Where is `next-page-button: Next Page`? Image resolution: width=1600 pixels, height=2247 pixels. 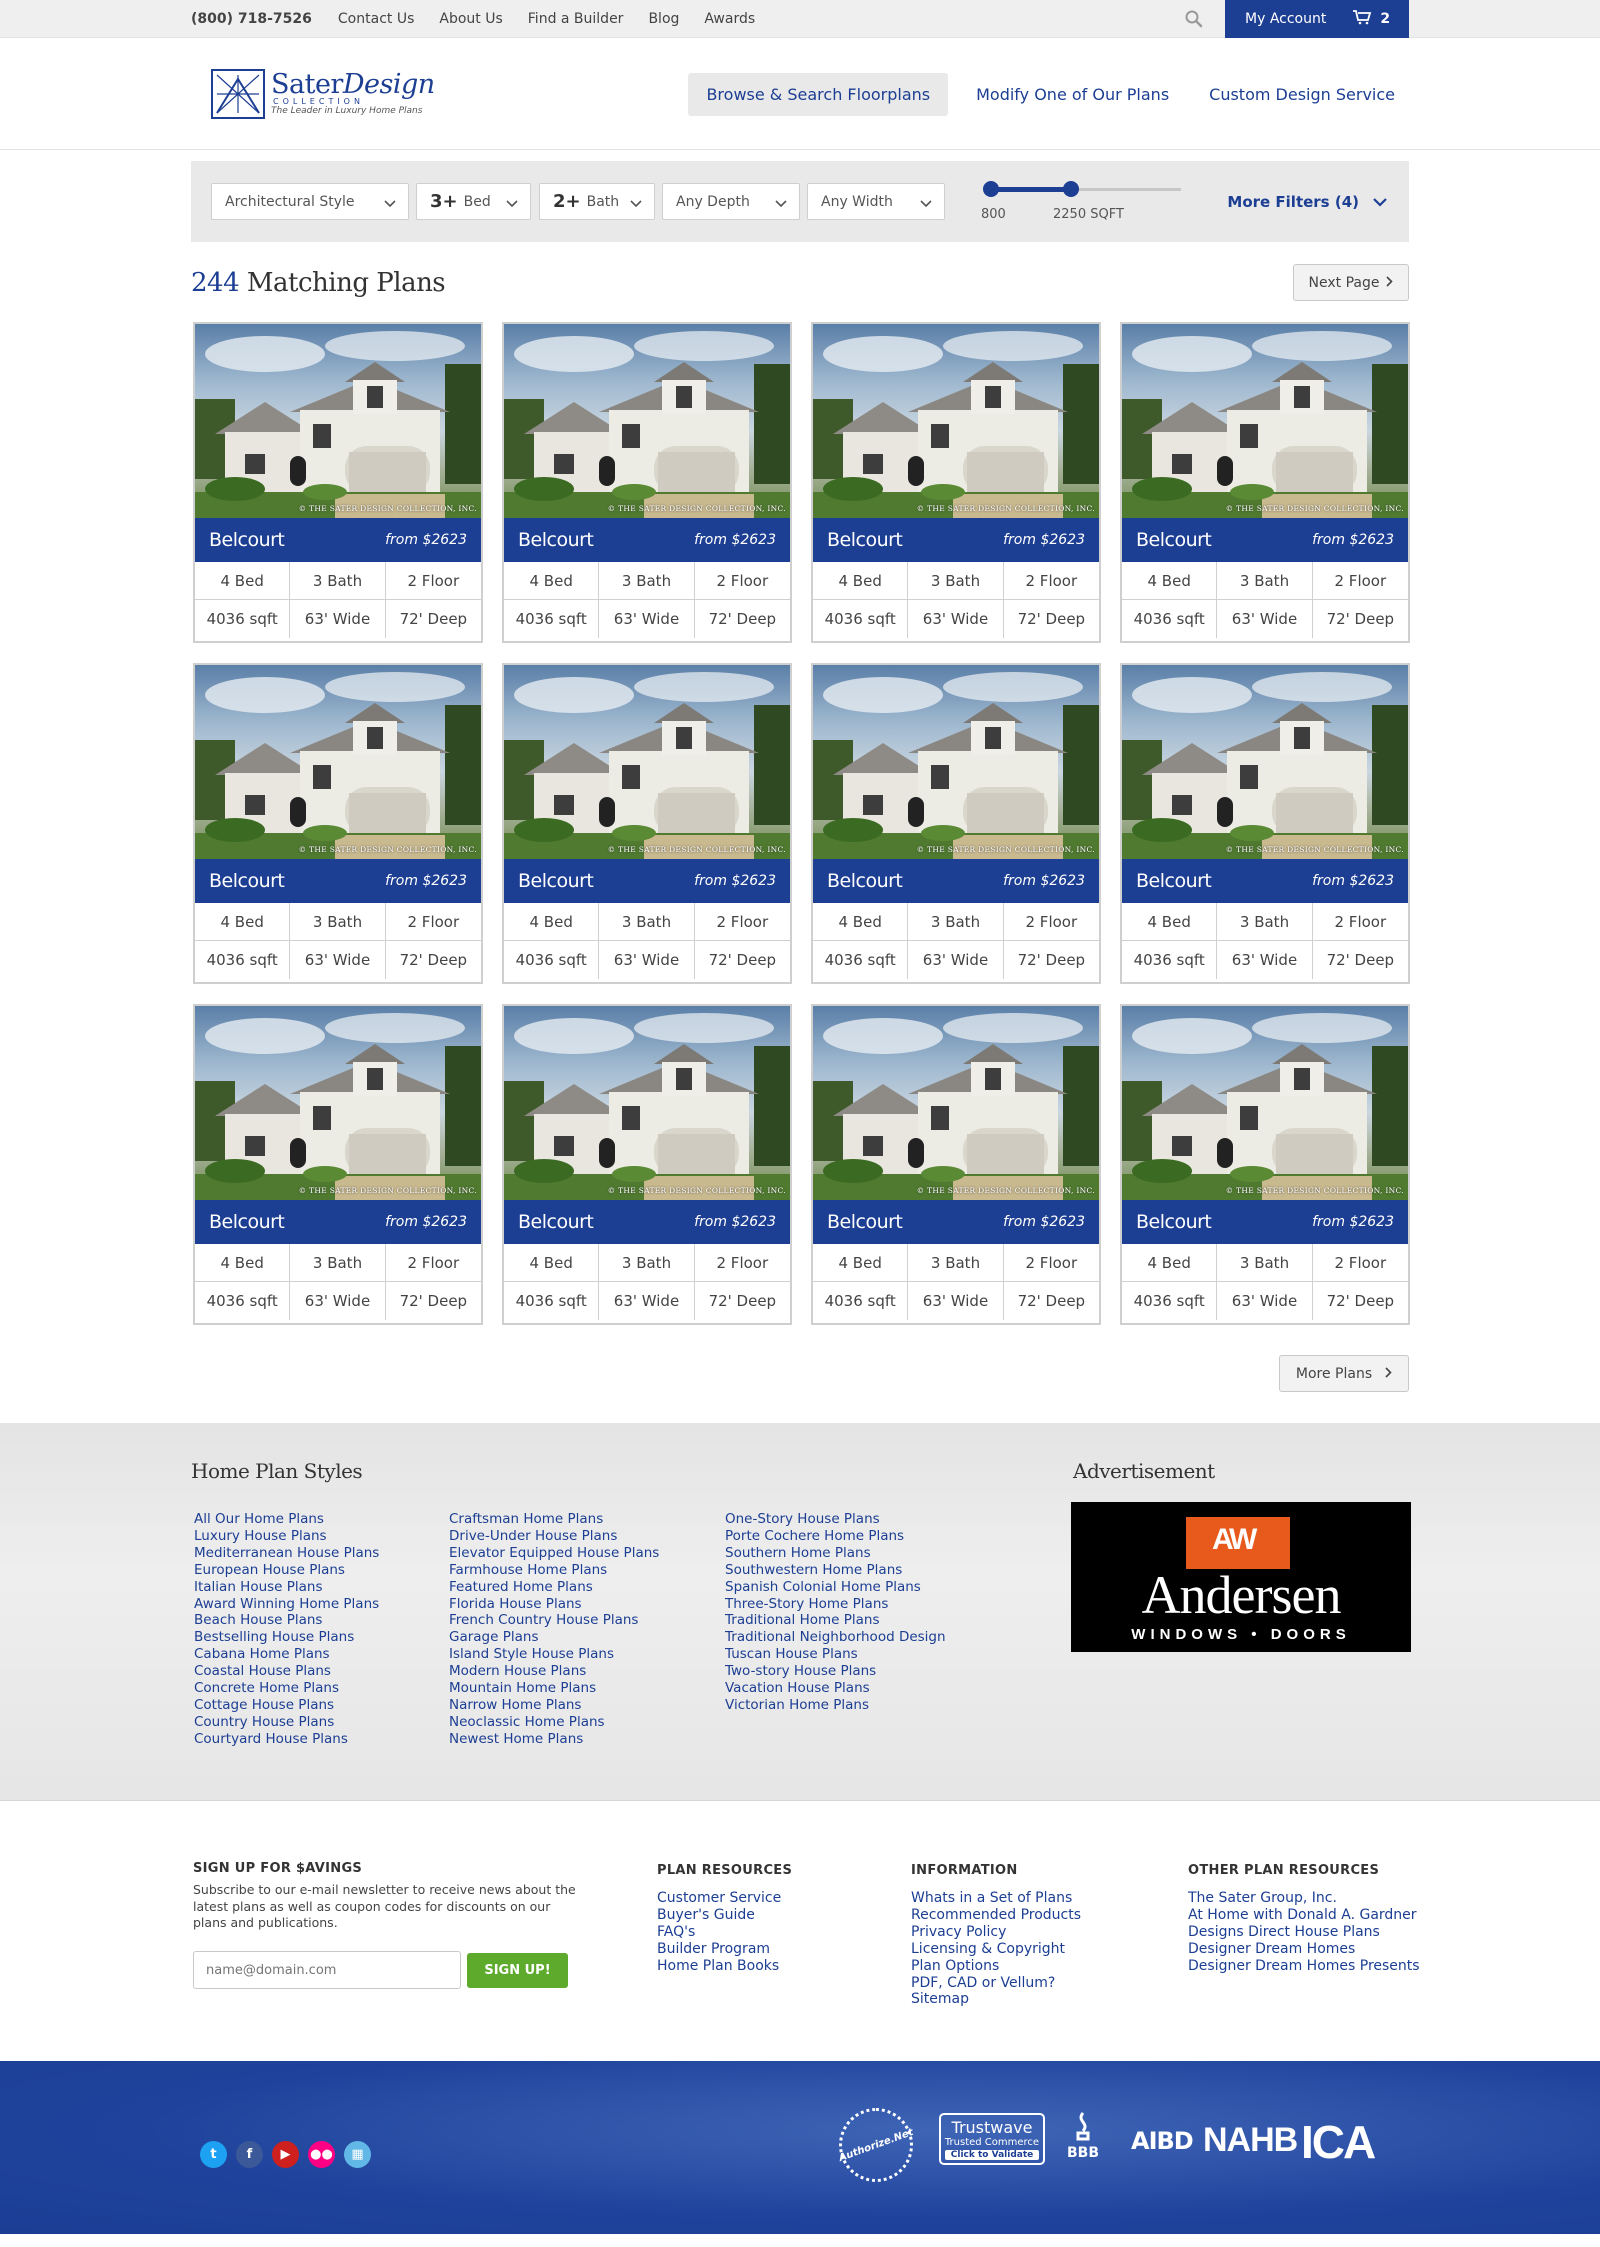 next-page-button: Next Page is located at coordinates (1351, 282).